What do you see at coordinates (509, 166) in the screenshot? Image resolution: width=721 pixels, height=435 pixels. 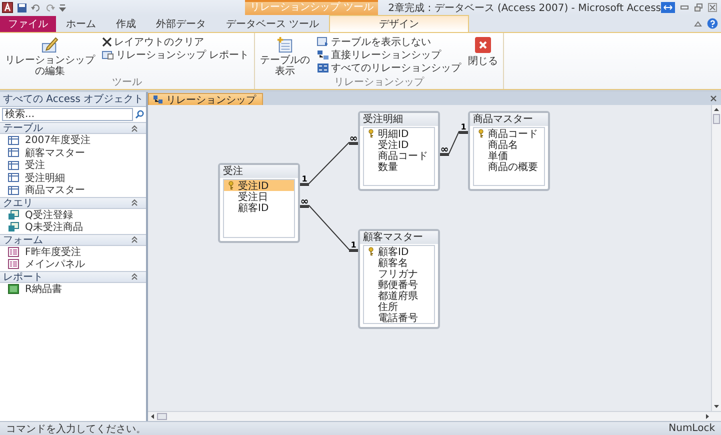 I see `field-row: 商品の概要` at bounding box center [509, 166].